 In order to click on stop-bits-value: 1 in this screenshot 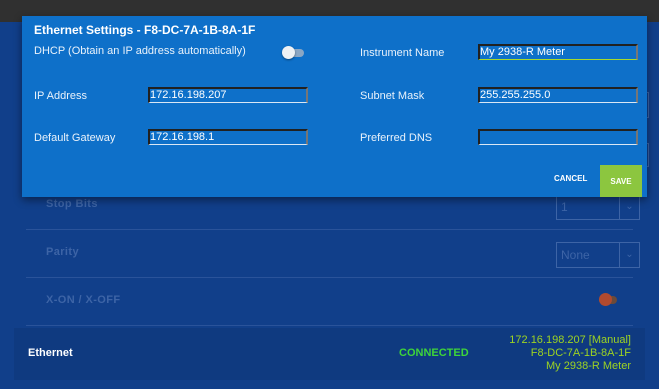, I will do `click(564, 207)`.